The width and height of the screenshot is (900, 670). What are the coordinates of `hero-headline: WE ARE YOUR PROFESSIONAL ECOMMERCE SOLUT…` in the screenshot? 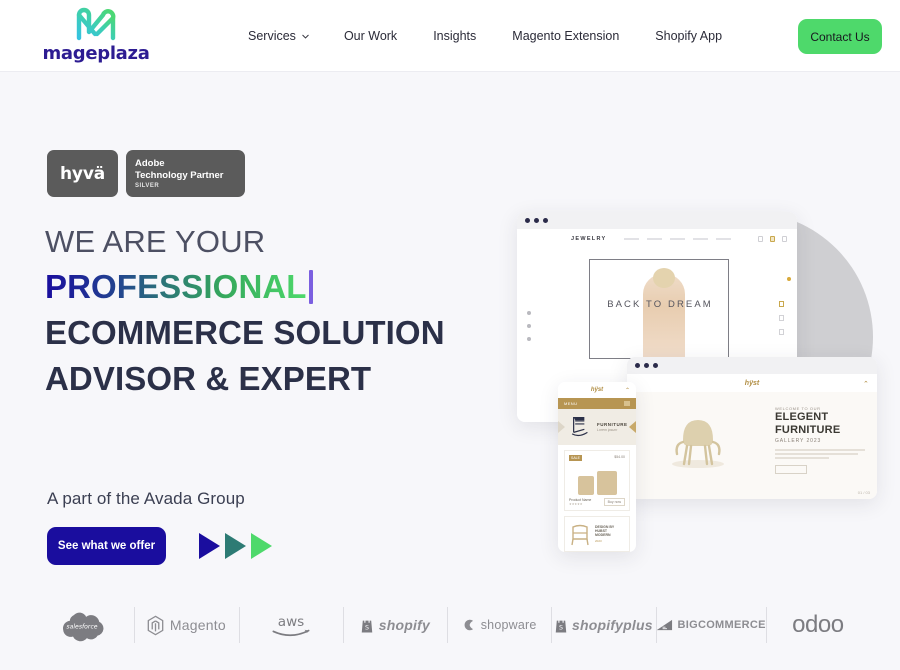 It's located at (280, 311).